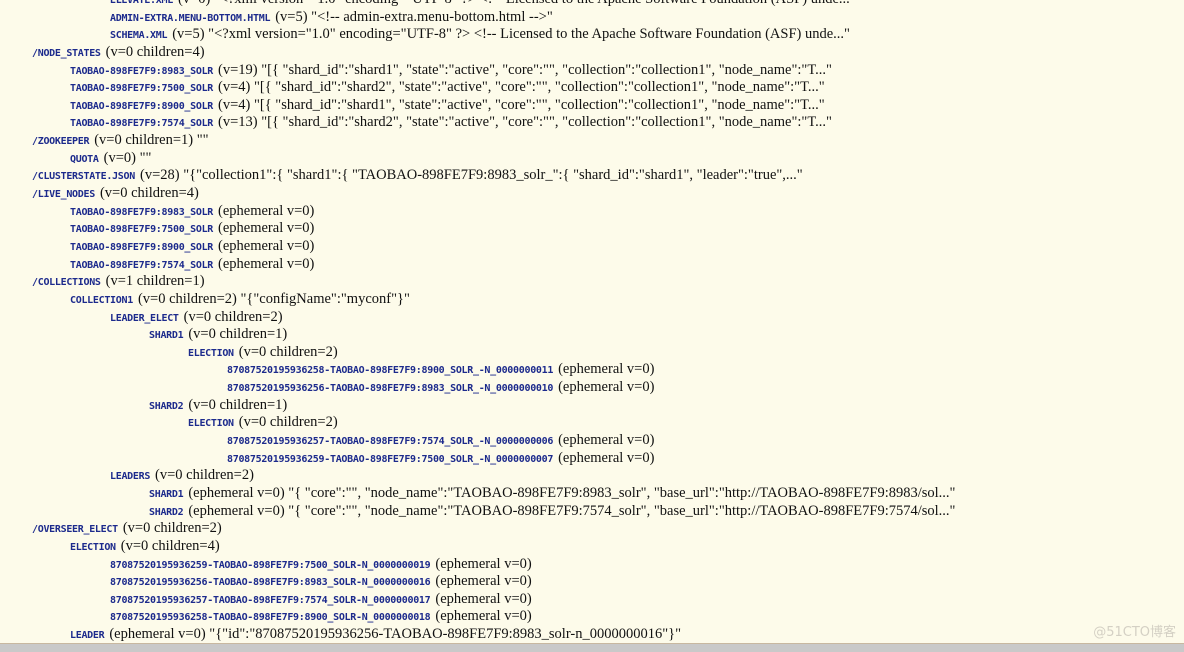 This screenshot has width=1184, height=652. I want to click on node-name-link: COLLECTION1, so click(101, 300).